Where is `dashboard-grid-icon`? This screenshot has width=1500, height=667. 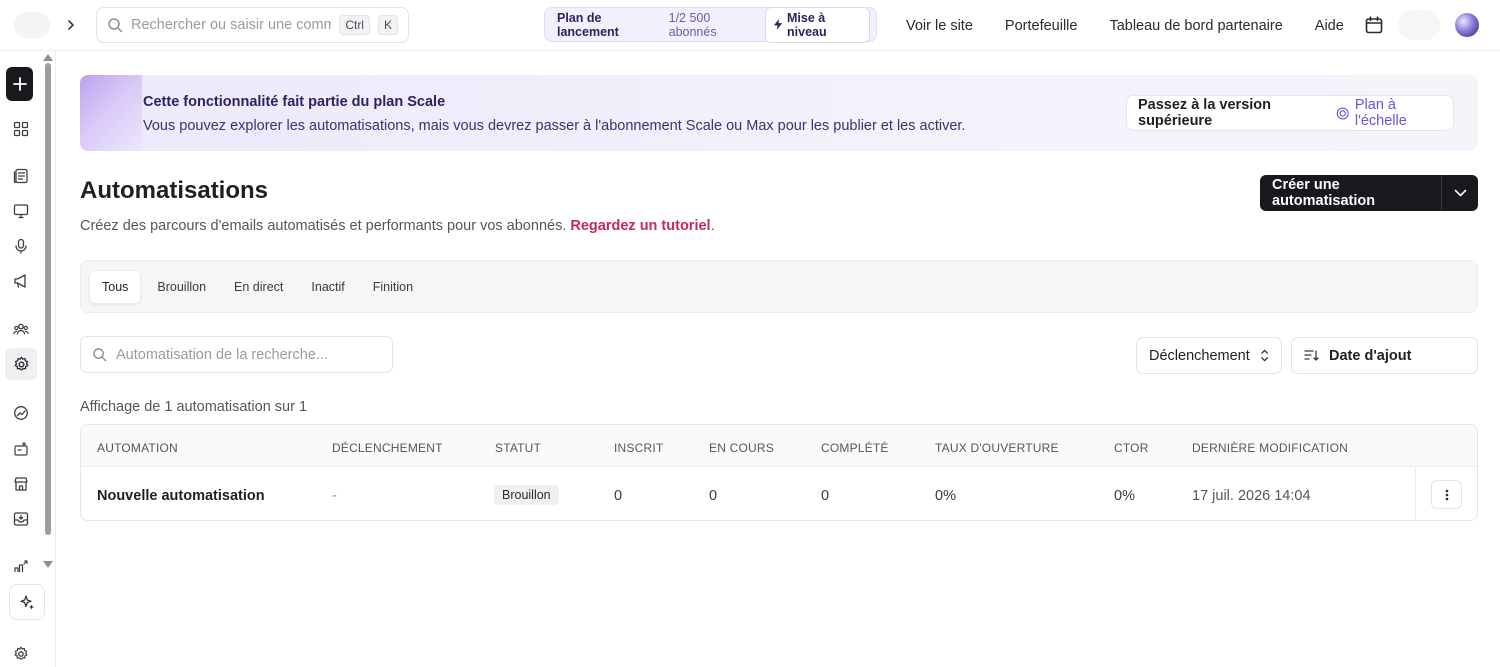 dashboard-grid-icon is located at coordinates (21, 129).